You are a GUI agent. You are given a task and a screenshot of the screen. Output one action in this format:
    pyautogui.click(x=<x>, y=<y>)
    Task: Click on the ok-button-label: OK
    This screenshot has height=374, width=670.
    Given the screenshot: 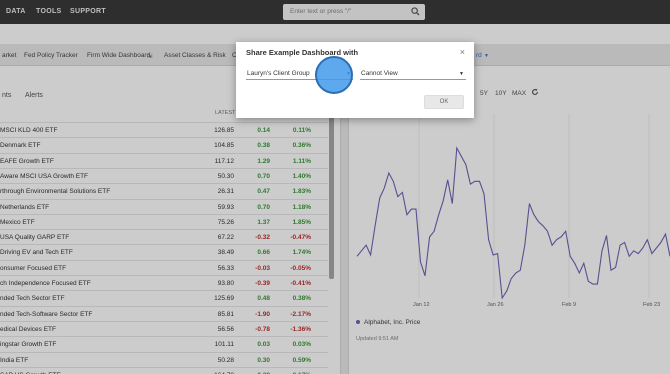 What is the action you would take?
    pyautogui.click(x=444, y=102)
    